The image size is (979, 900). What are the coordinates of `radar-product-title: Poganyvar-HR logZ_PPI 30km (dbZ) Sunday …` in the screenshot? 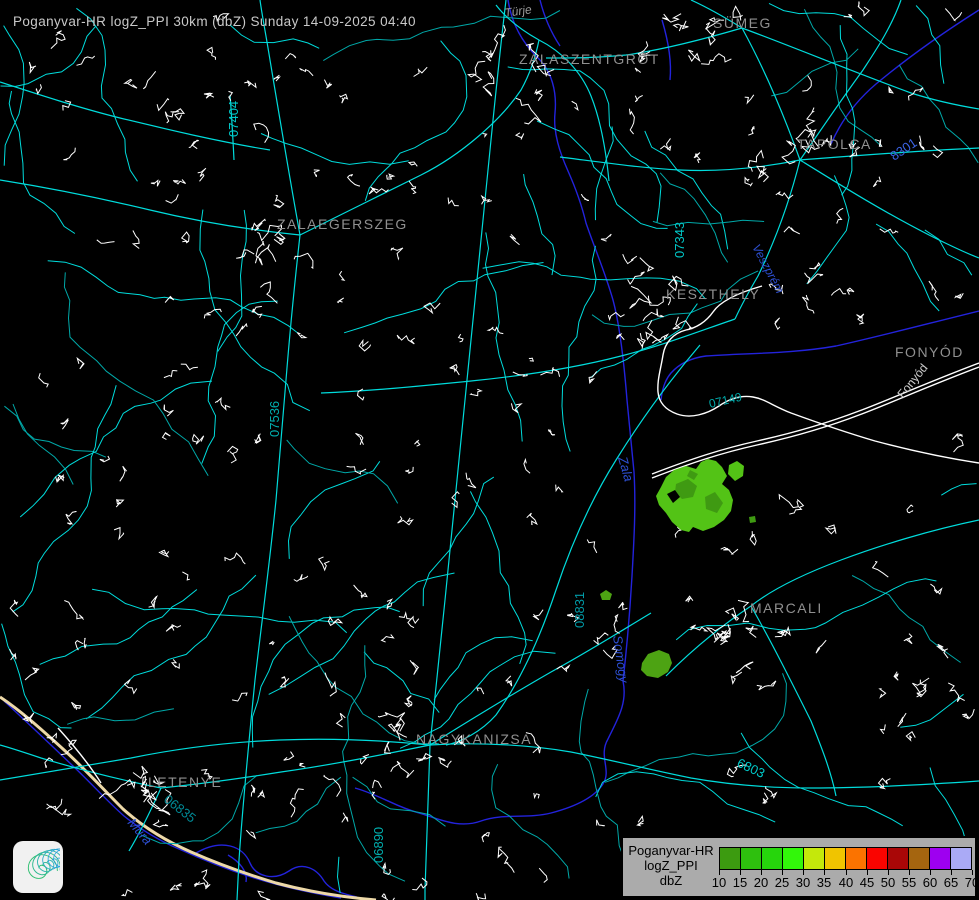 It's located at (214, 21).